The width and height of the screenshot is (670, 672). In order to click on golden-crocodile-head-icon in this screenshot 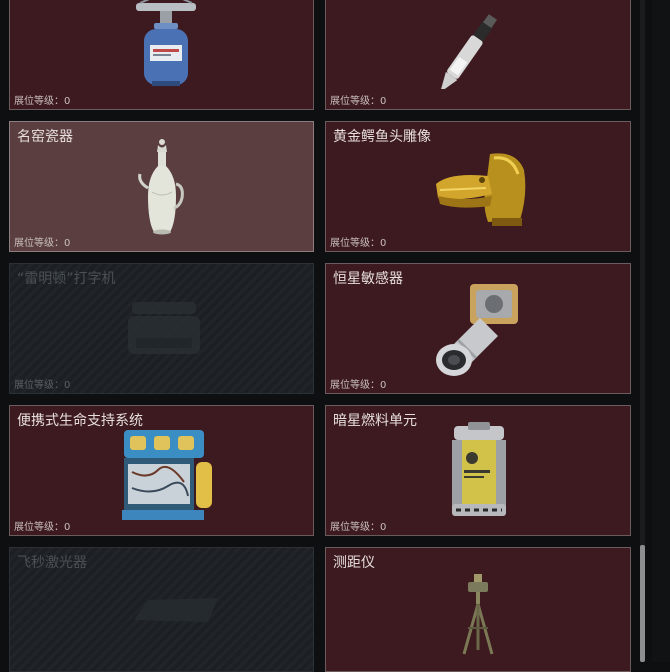, I will do `click(481, 189)`.